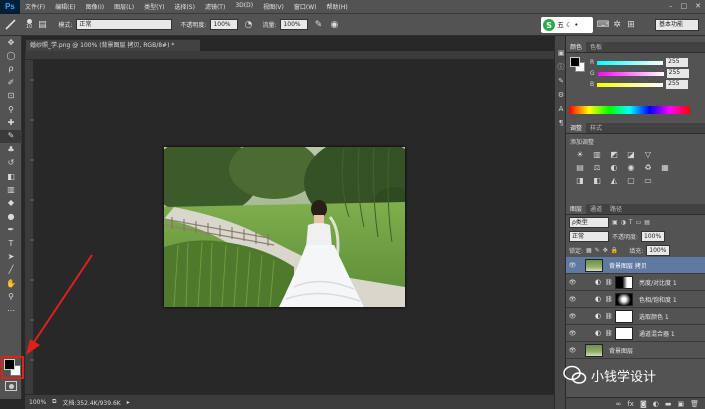 Image resolution: width=705 pixels, height=409 pixels. Describe the element at coordinates (596, 209) in the screenshot. I see `tab-channels: 通道` at that location.